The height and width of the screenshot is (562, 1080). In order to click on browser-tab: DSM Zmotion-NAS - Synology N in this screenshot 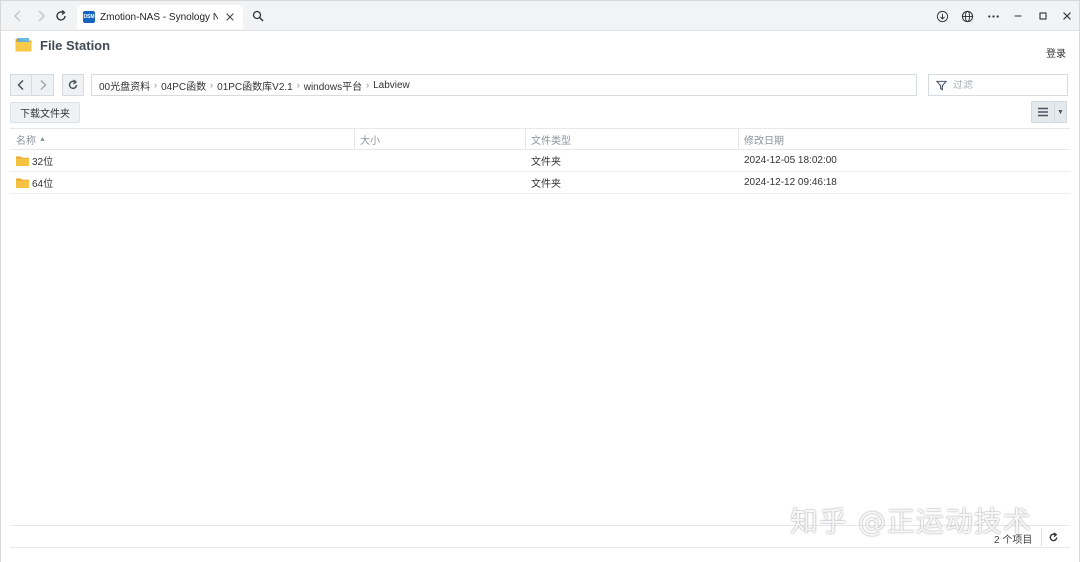, I will do `click(160, 17)`.